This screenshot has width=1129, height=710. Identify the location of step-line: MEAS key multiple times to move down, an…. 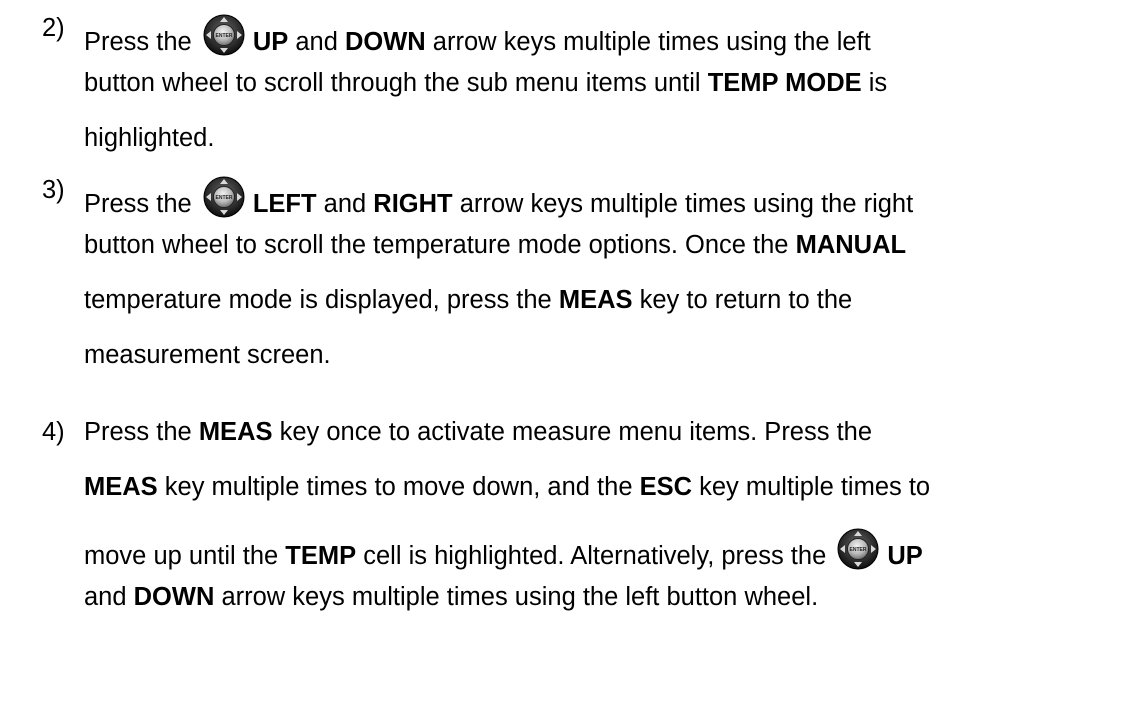
(507, 487).